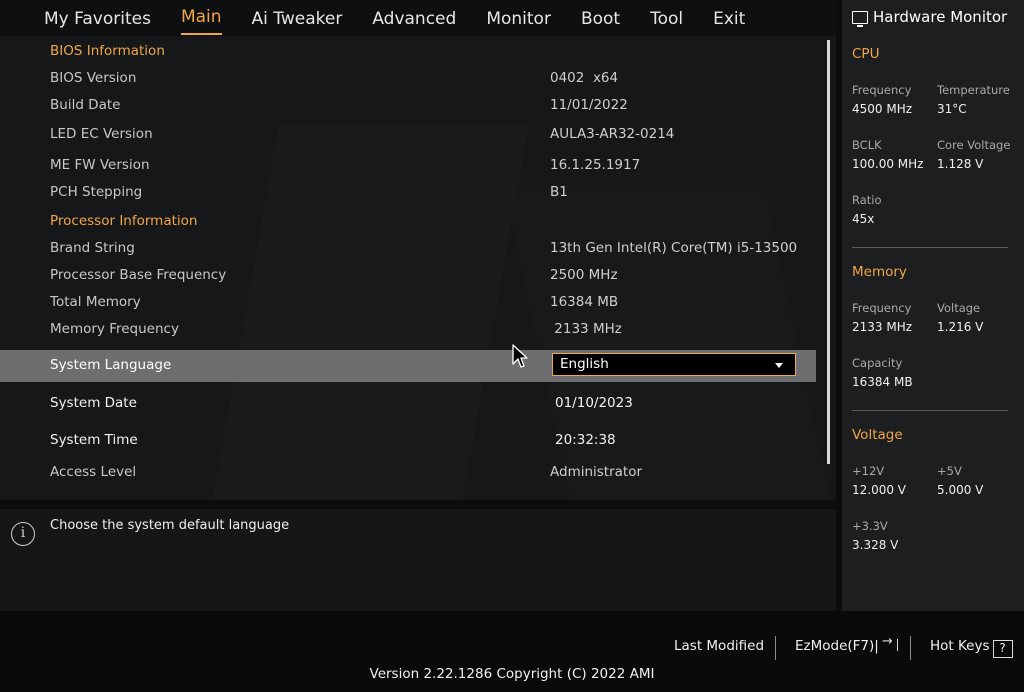  Describe the element at coordinates (584, 275) in the screenshot. I see `base-frequency-value: 2500 MHz` at that location.